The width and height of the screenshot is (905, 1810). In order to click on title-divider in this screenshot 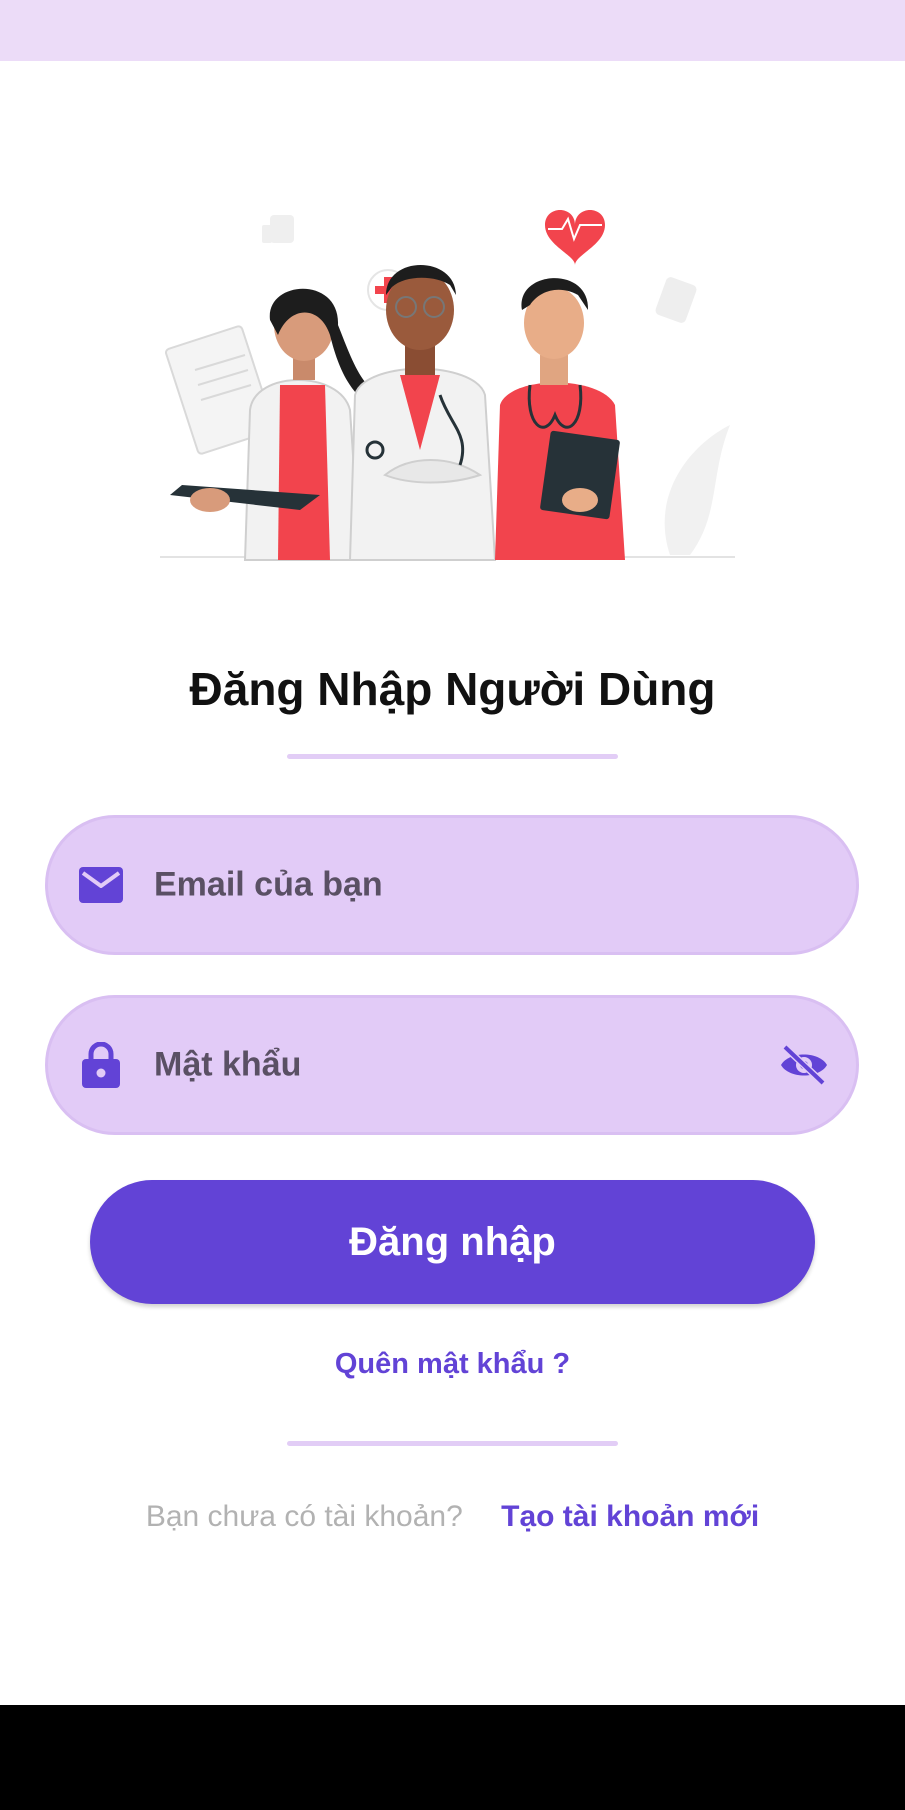, I will do `click(452, 756)`.